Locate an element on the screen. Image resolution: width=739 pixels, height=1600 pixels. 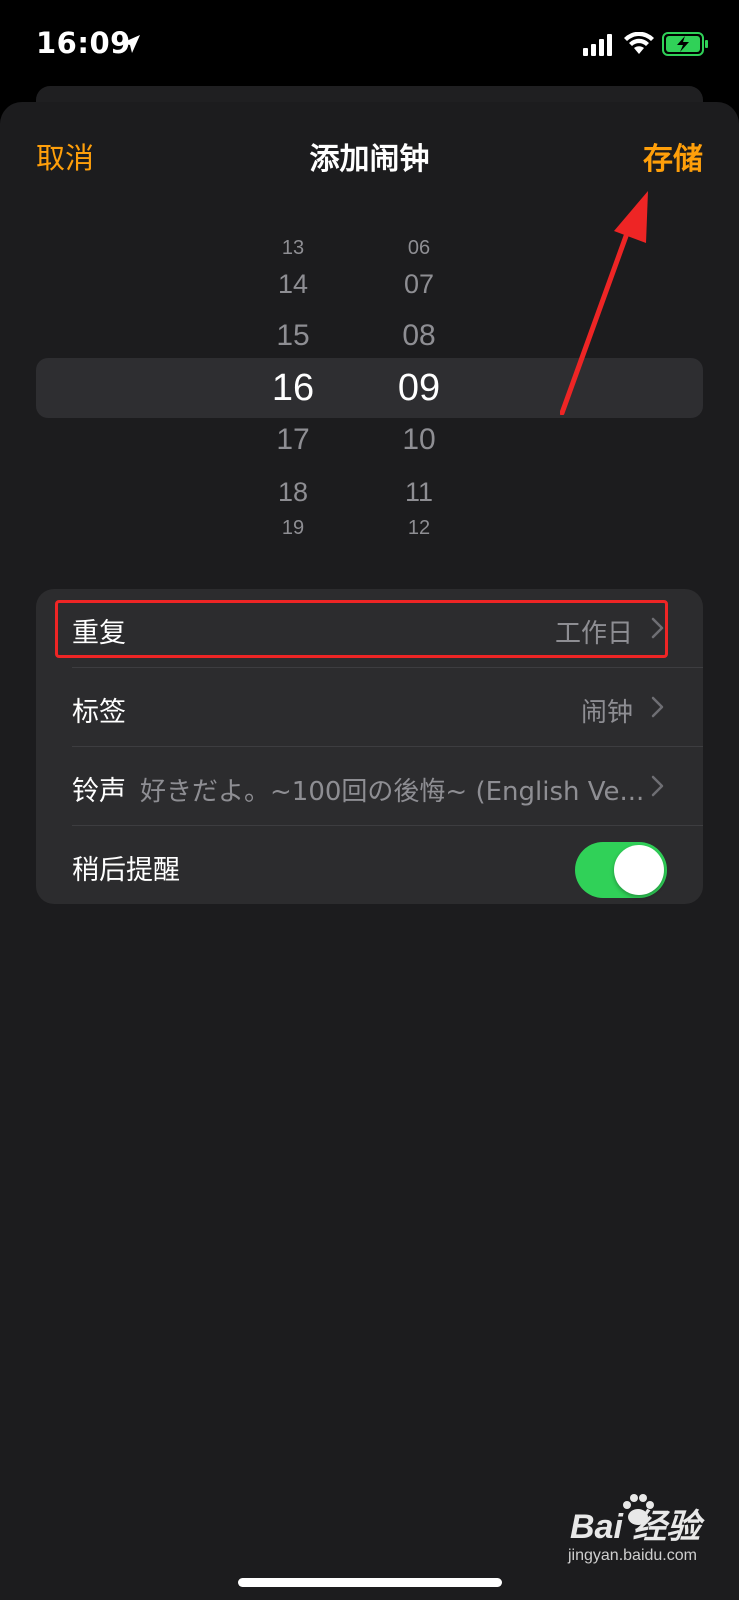
label-value: 闹钟 is located at coordinates (606, 713).